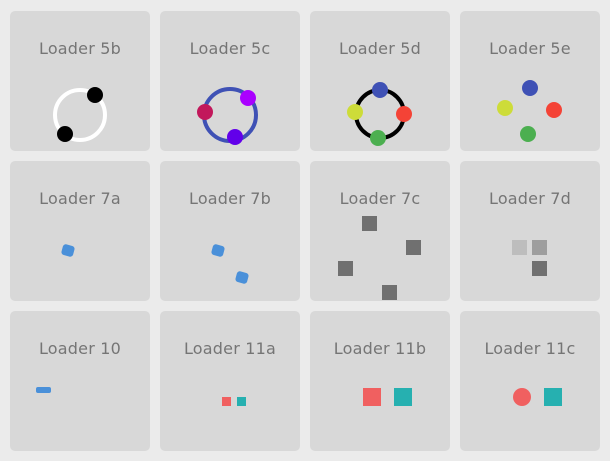  Describe the element at coordinates (248, 98) in the screenshot. I see `loader-5c-dot-violet` at that location.